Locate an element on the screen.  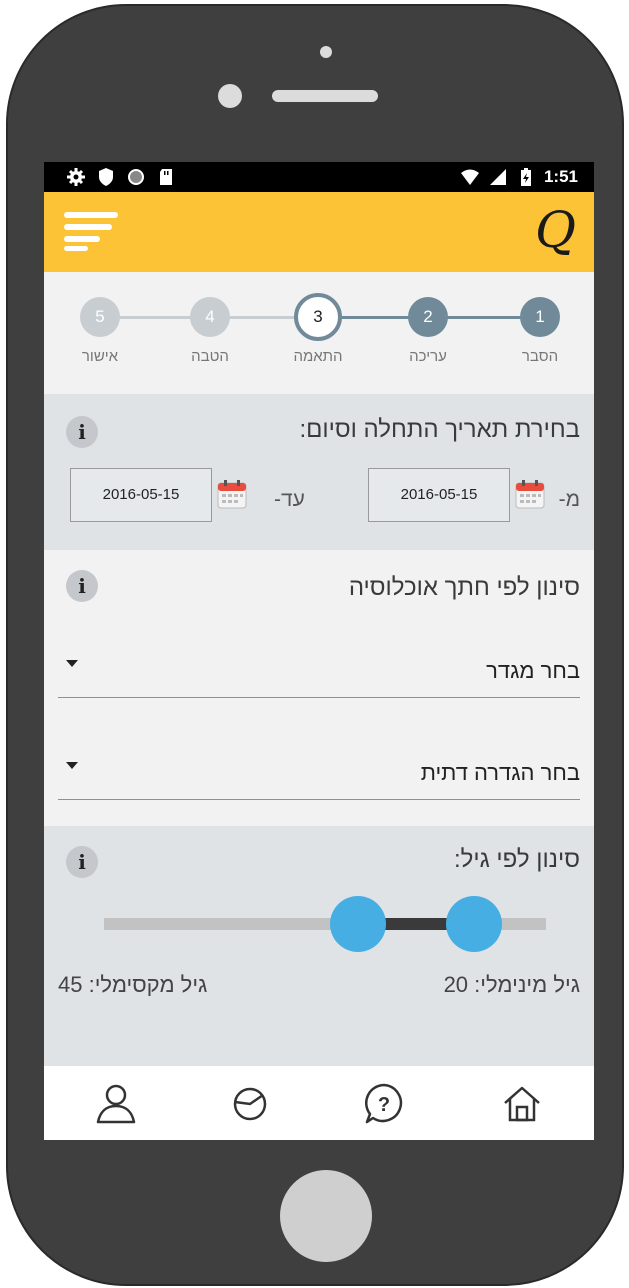
proximity-sensor is located at coordinates (326, 52).